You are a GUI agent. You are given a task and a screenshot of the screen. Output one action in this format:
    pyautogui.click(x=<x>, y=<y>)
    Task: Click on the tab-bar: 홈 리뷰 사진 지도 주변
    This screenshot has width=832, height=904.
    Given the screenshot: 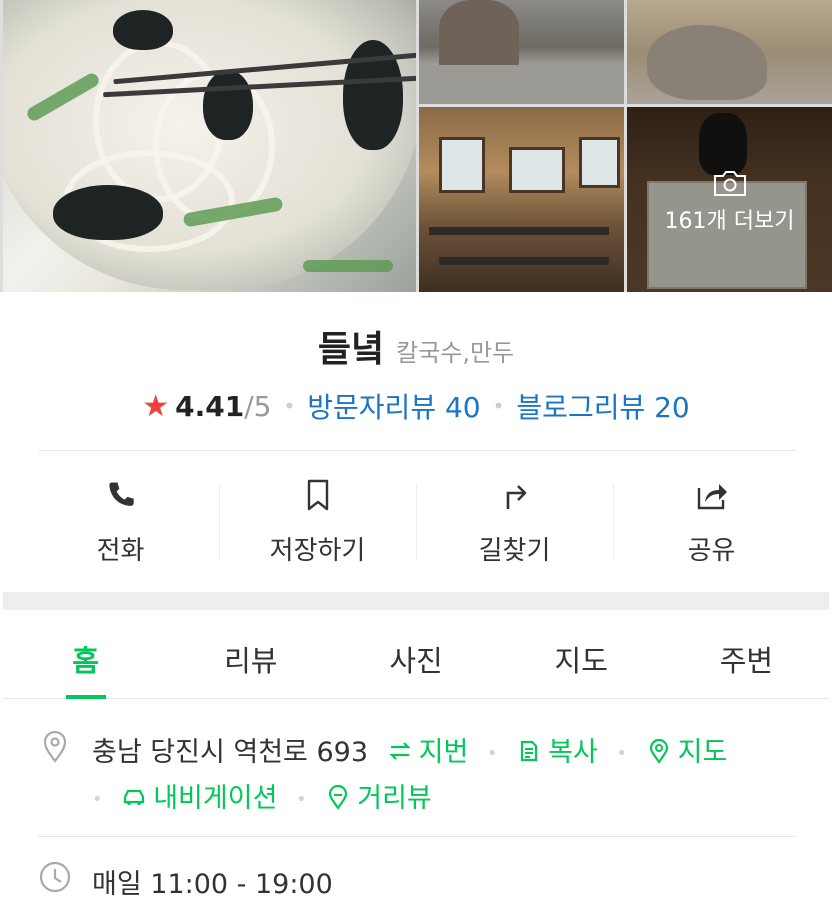 What is the action you would take?
    pyautogui.click(x=416, y=654)
    